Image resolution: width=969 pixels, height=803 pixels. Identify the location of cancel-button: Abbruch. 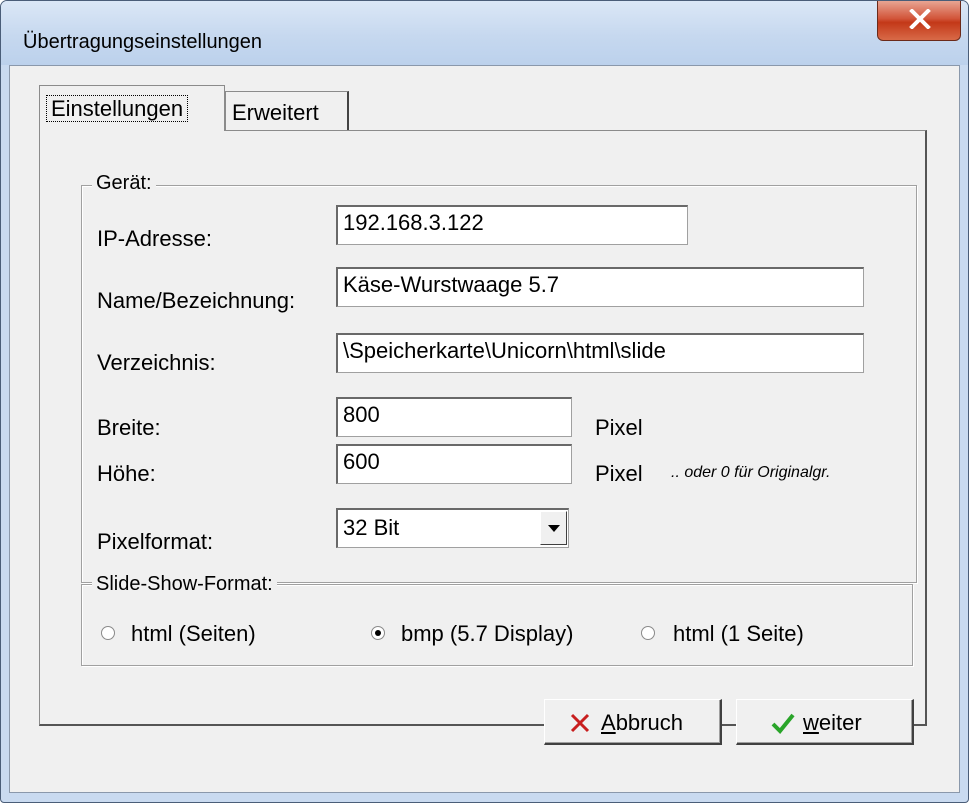
(633, 722).